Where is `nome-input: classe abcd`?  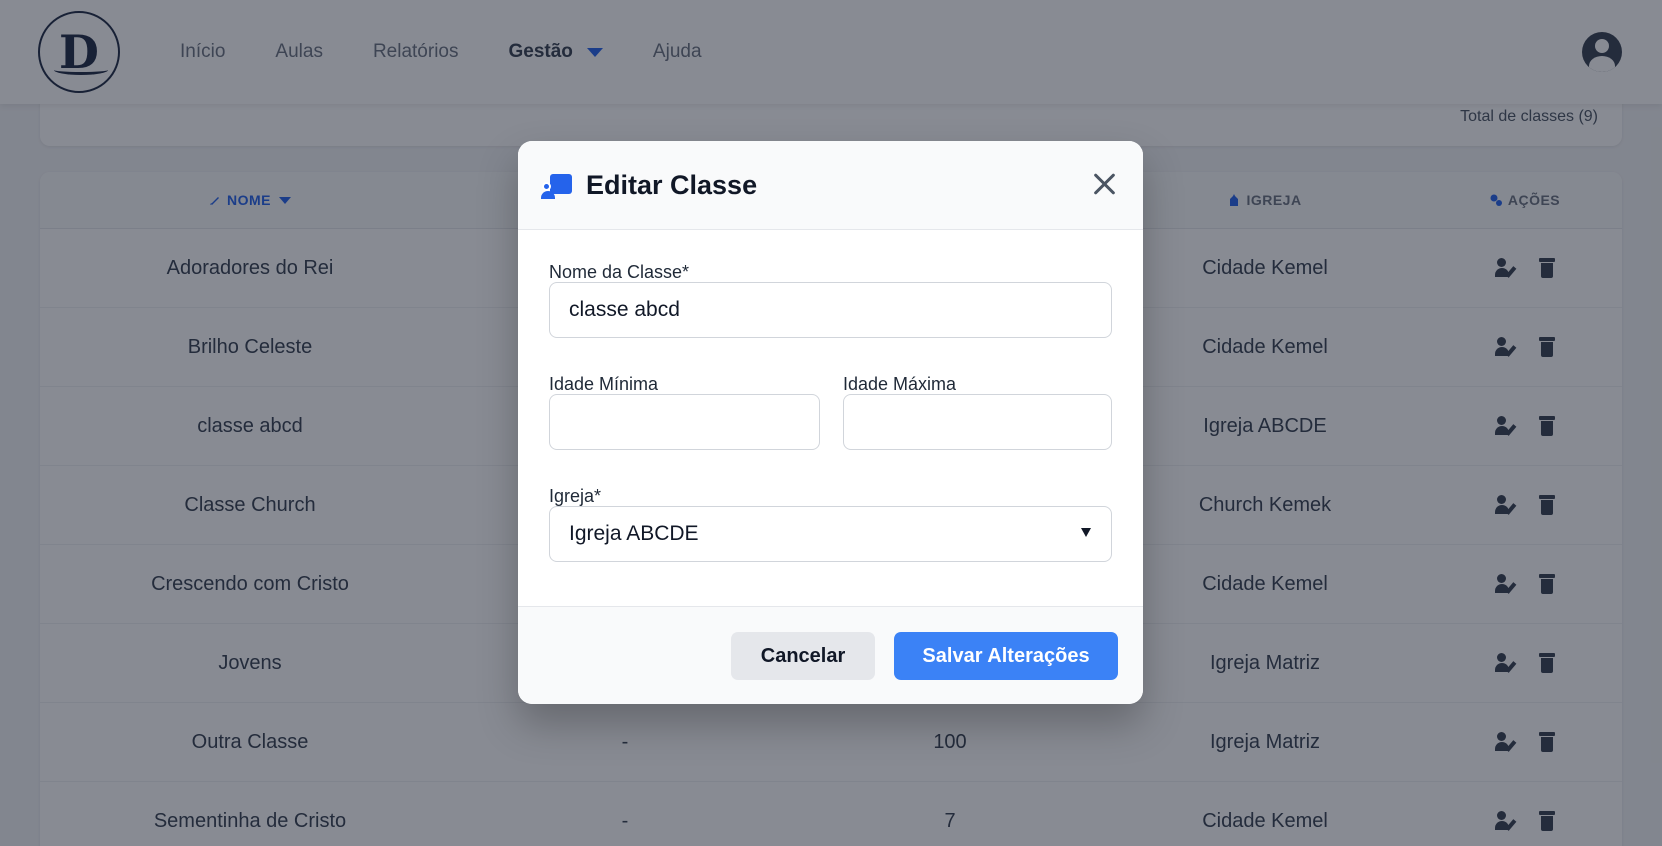 nome-input: classe abcd is located at coordinates (830, 310).